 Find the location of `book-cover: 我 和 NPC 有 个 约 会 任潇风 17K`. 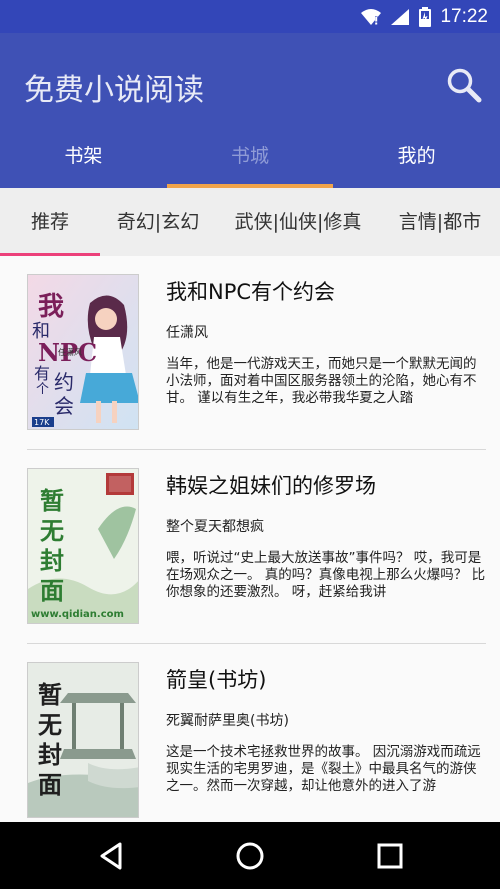

book-cover: 我 和 NPC 有 个 约 会 任潇风 17K is located at coordinates (83, 352).